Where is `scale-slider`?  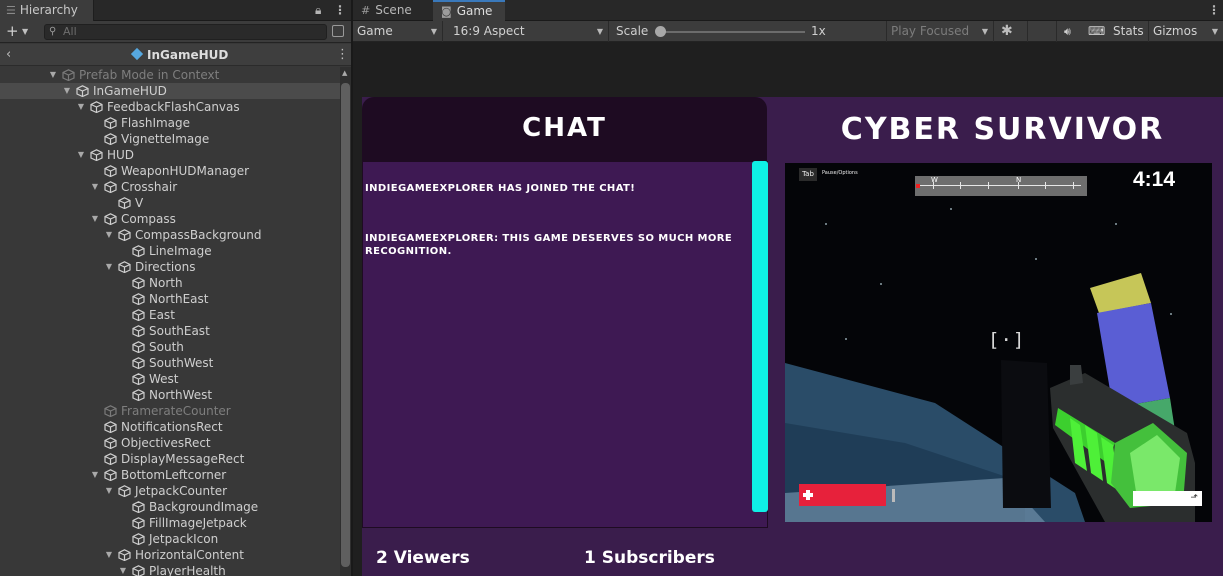 scale-slider is located at coordinates (731, 32).